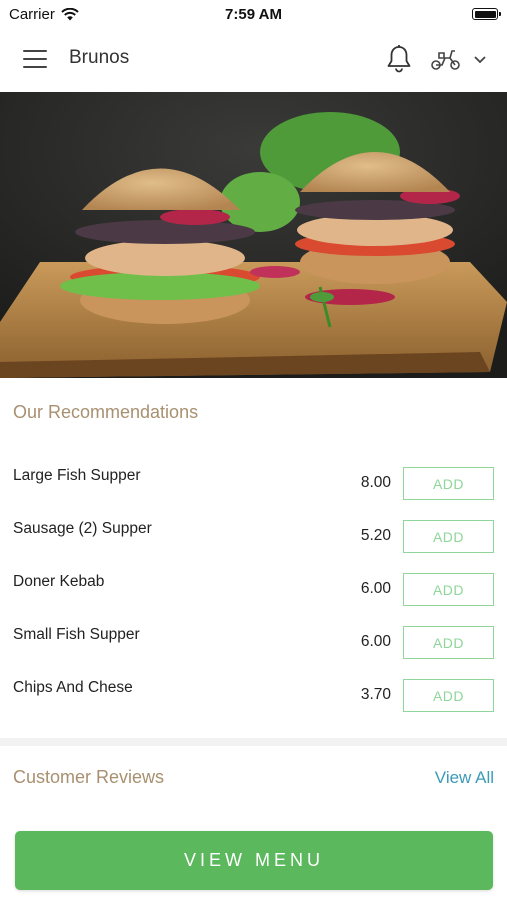 The width and height of the screenshot is (507, 900). I want to click on item-price: 3.70, so click(375, 694).